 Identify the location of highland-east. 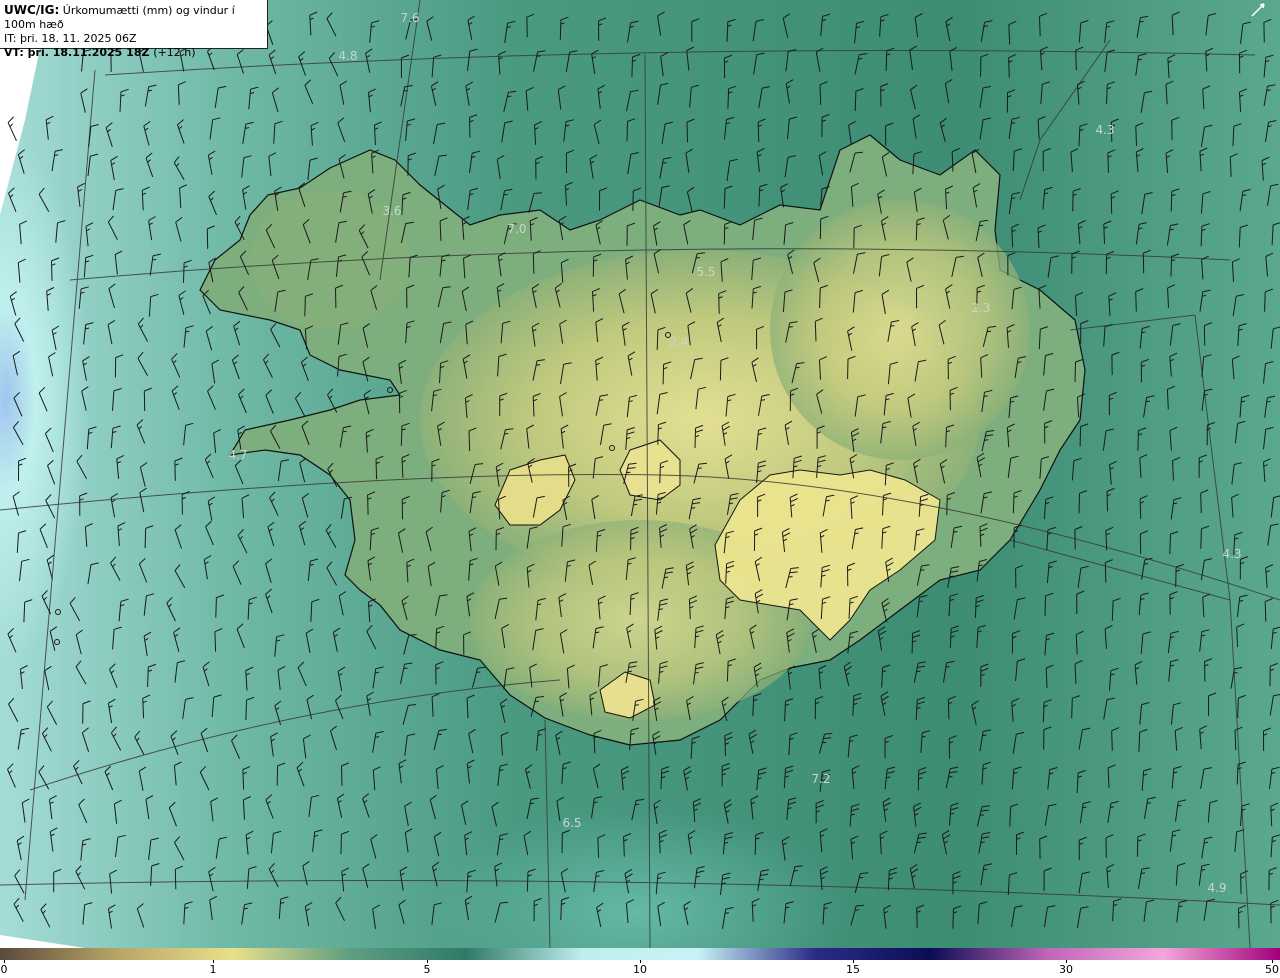
(900, 330).